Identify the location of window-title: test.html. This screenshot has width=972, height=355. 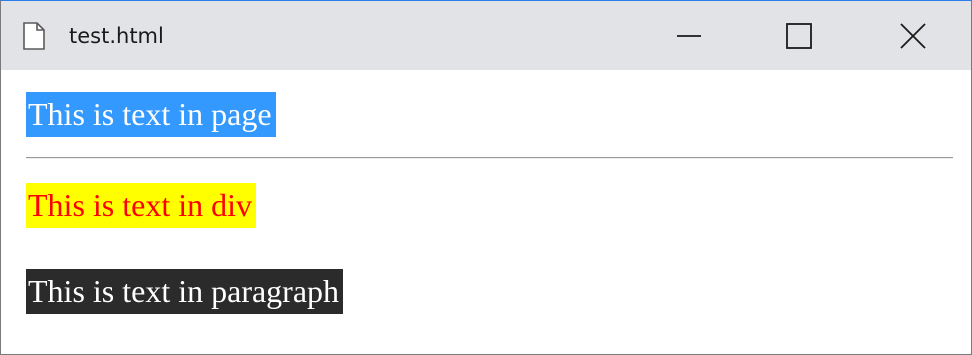
(116, 36).